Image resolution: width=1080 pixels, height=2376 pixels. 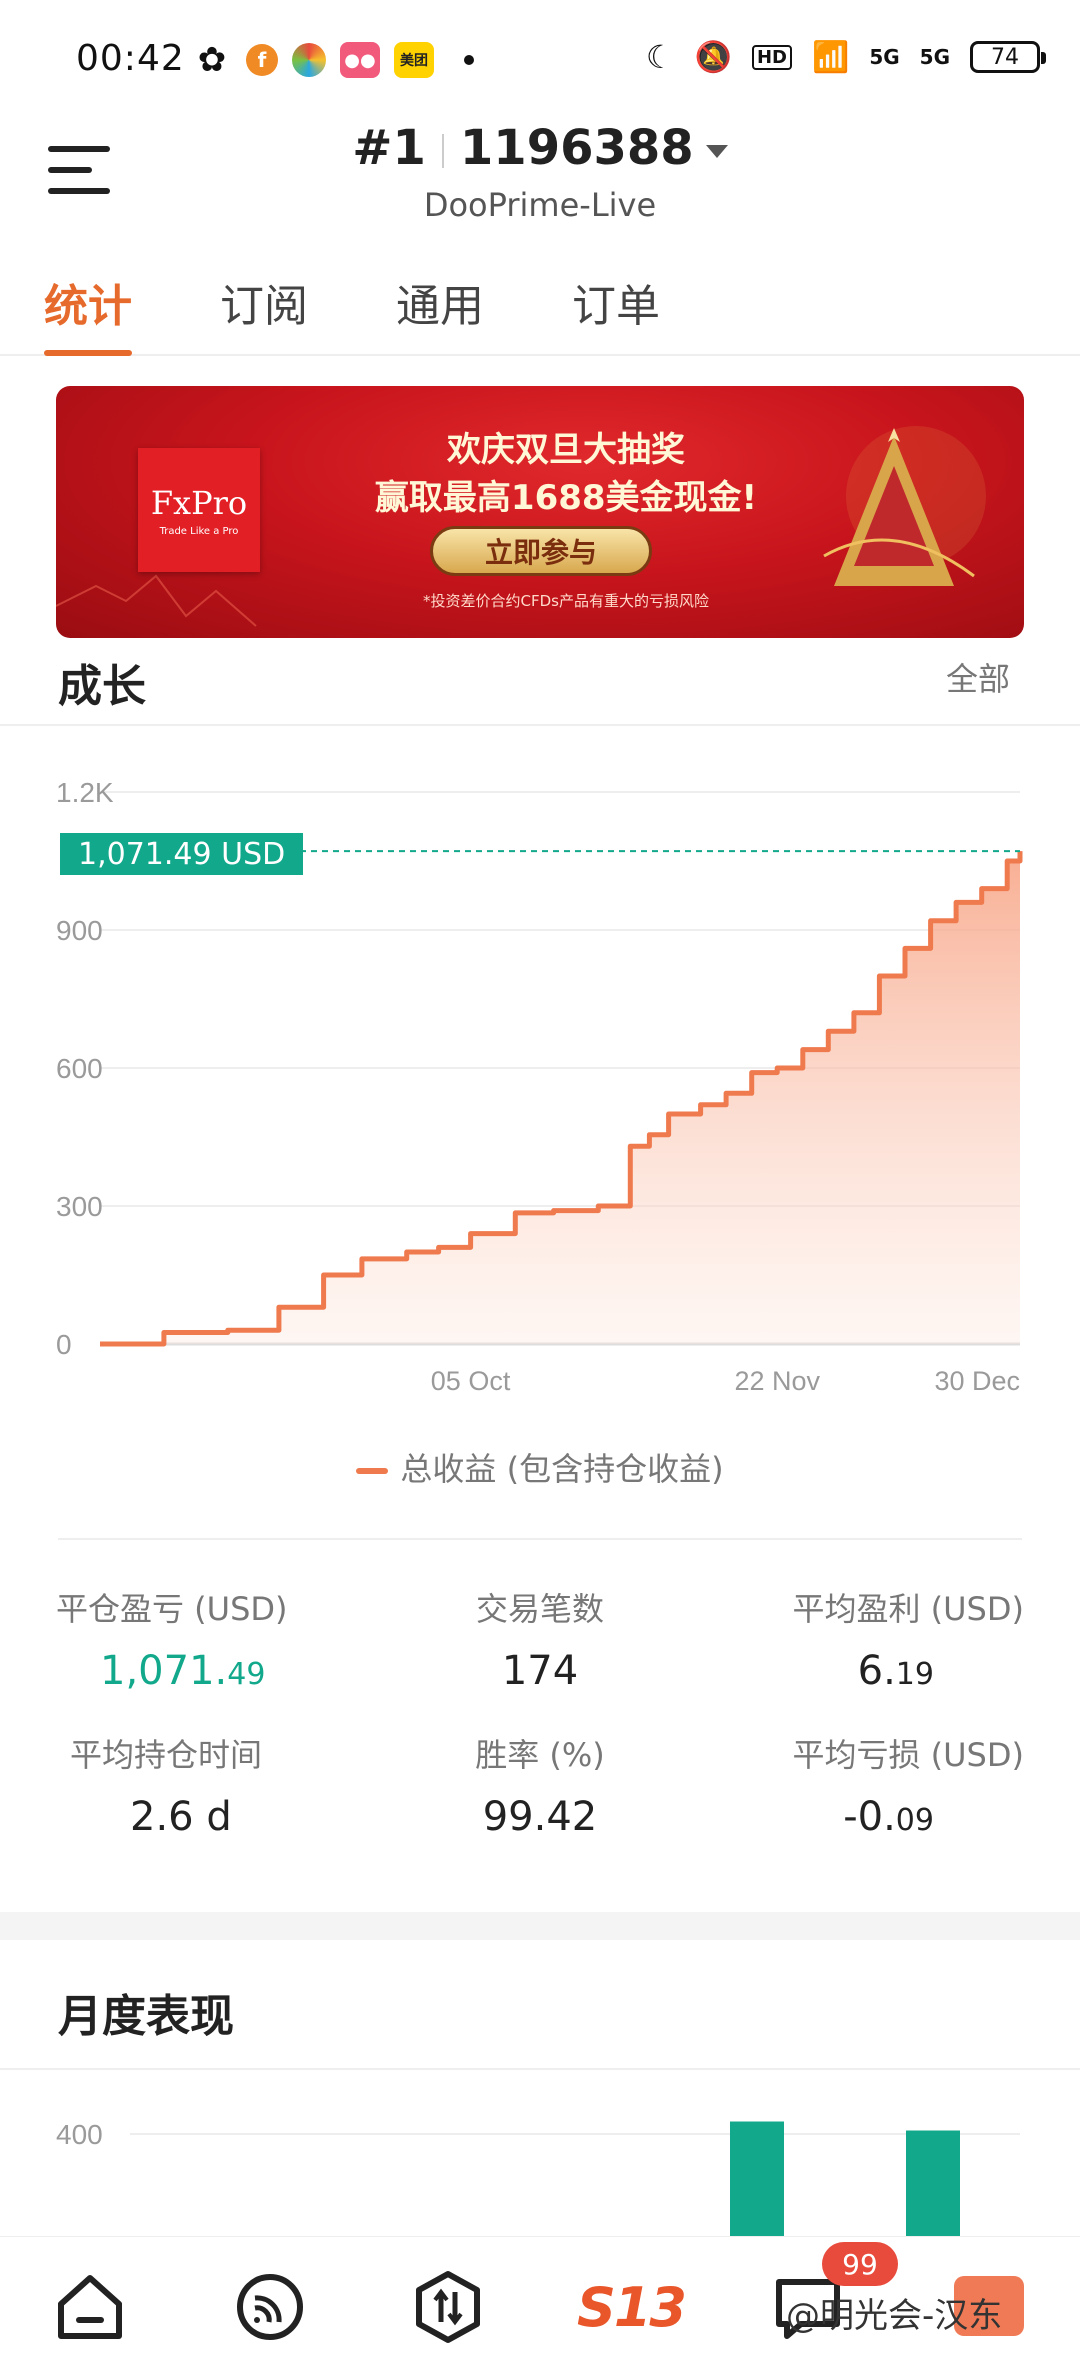 I want to click on christmas-tree-icon, so click(x=899, y=507).